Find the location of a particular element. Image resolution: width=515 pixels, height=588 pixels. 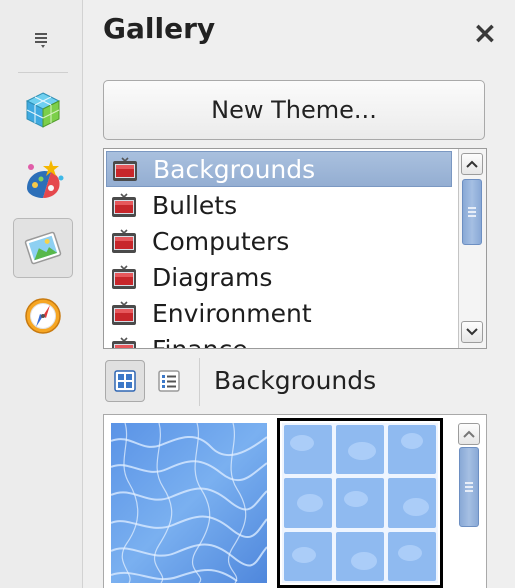

current-theme-label: Backgrounds is located at coordinates (295, 380).